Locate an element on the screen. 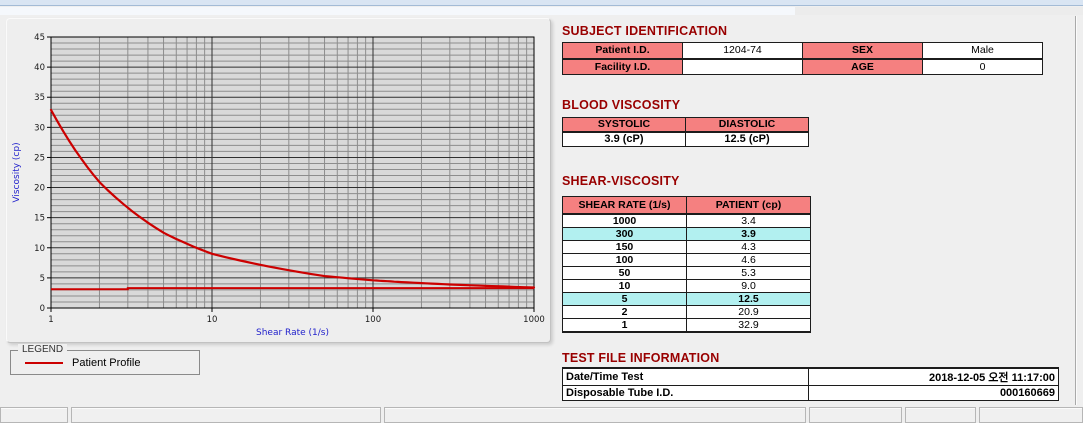 This screenshot has height=423, width=1083. blood-viscosity-table: SYSTOLIC DIASTOLIC 3.9 (cP) 12.5 (cP) is located at coordinates (685, 132).